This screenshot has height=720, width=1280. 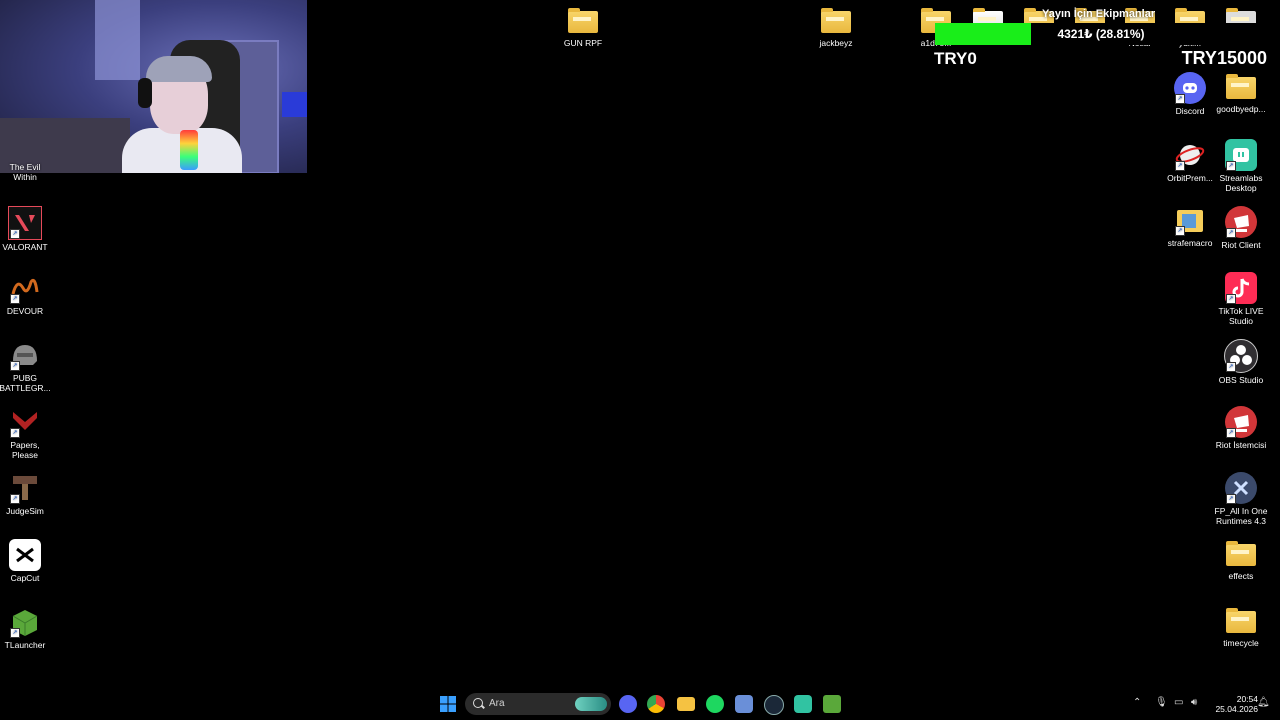 I want to click on icon-label: The Evil Within, so click(x=25, y=172).